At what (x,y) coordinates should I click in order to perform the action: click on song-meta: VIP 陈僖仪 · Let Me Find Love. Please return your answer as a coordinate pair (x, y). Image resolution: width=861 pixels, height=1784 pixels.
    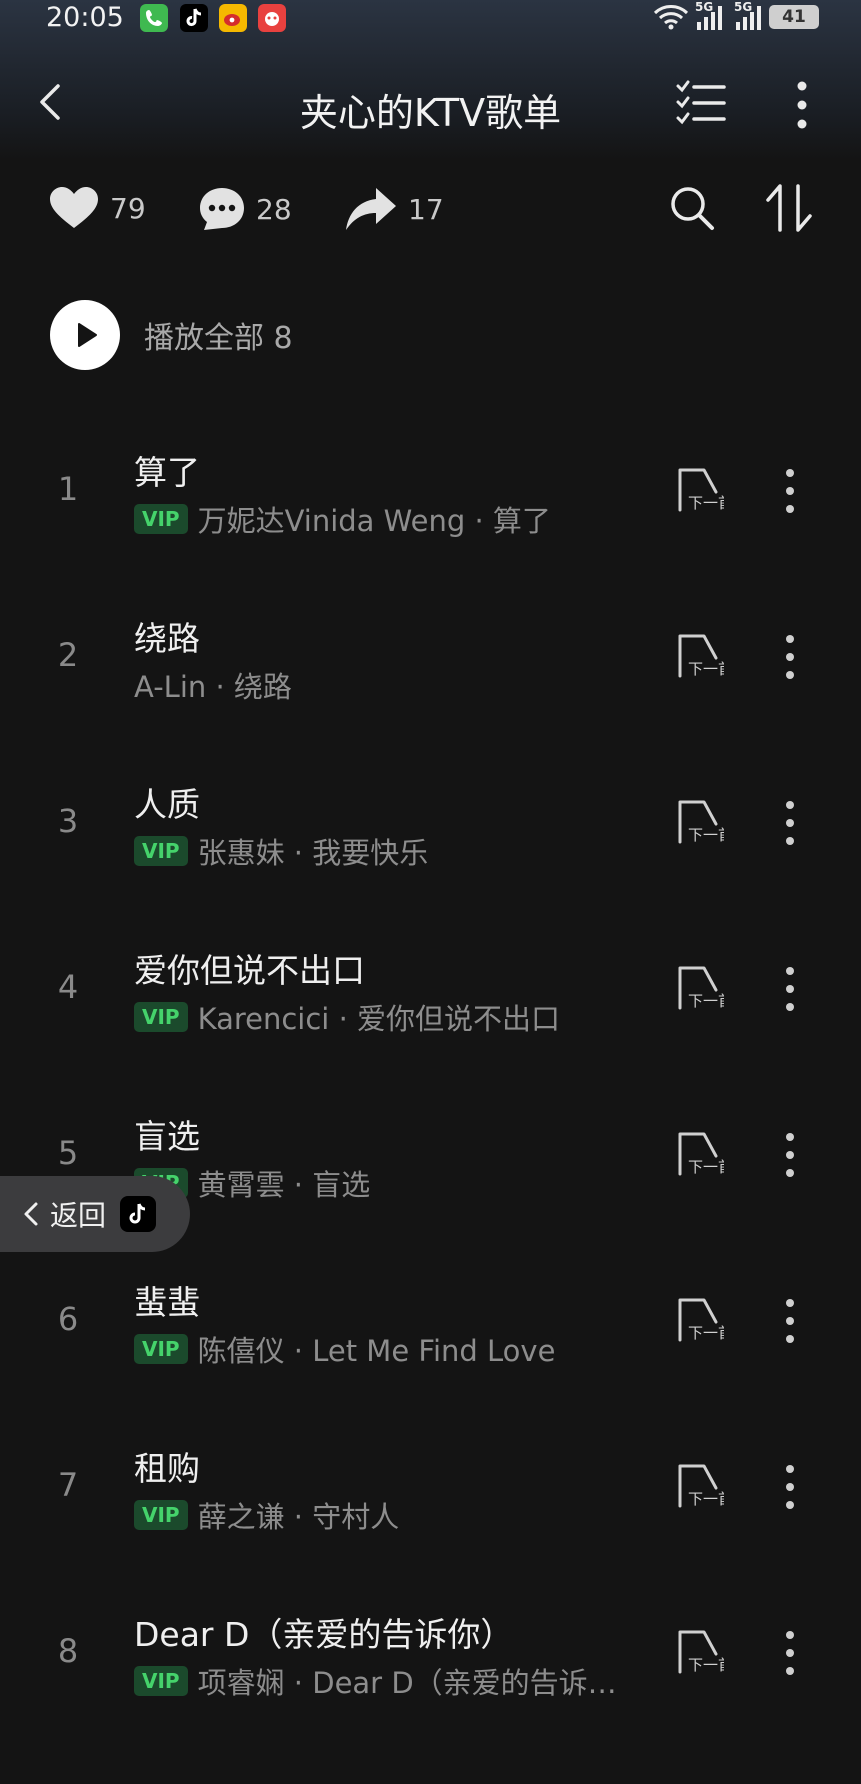
    Looking at the image, I should click on (344, 1349).